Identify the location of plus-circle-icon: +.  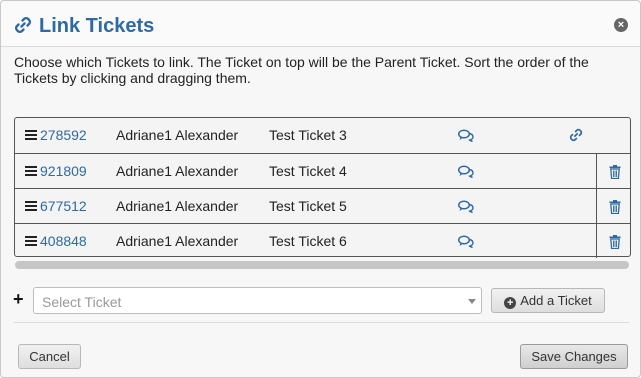
(510, 303).